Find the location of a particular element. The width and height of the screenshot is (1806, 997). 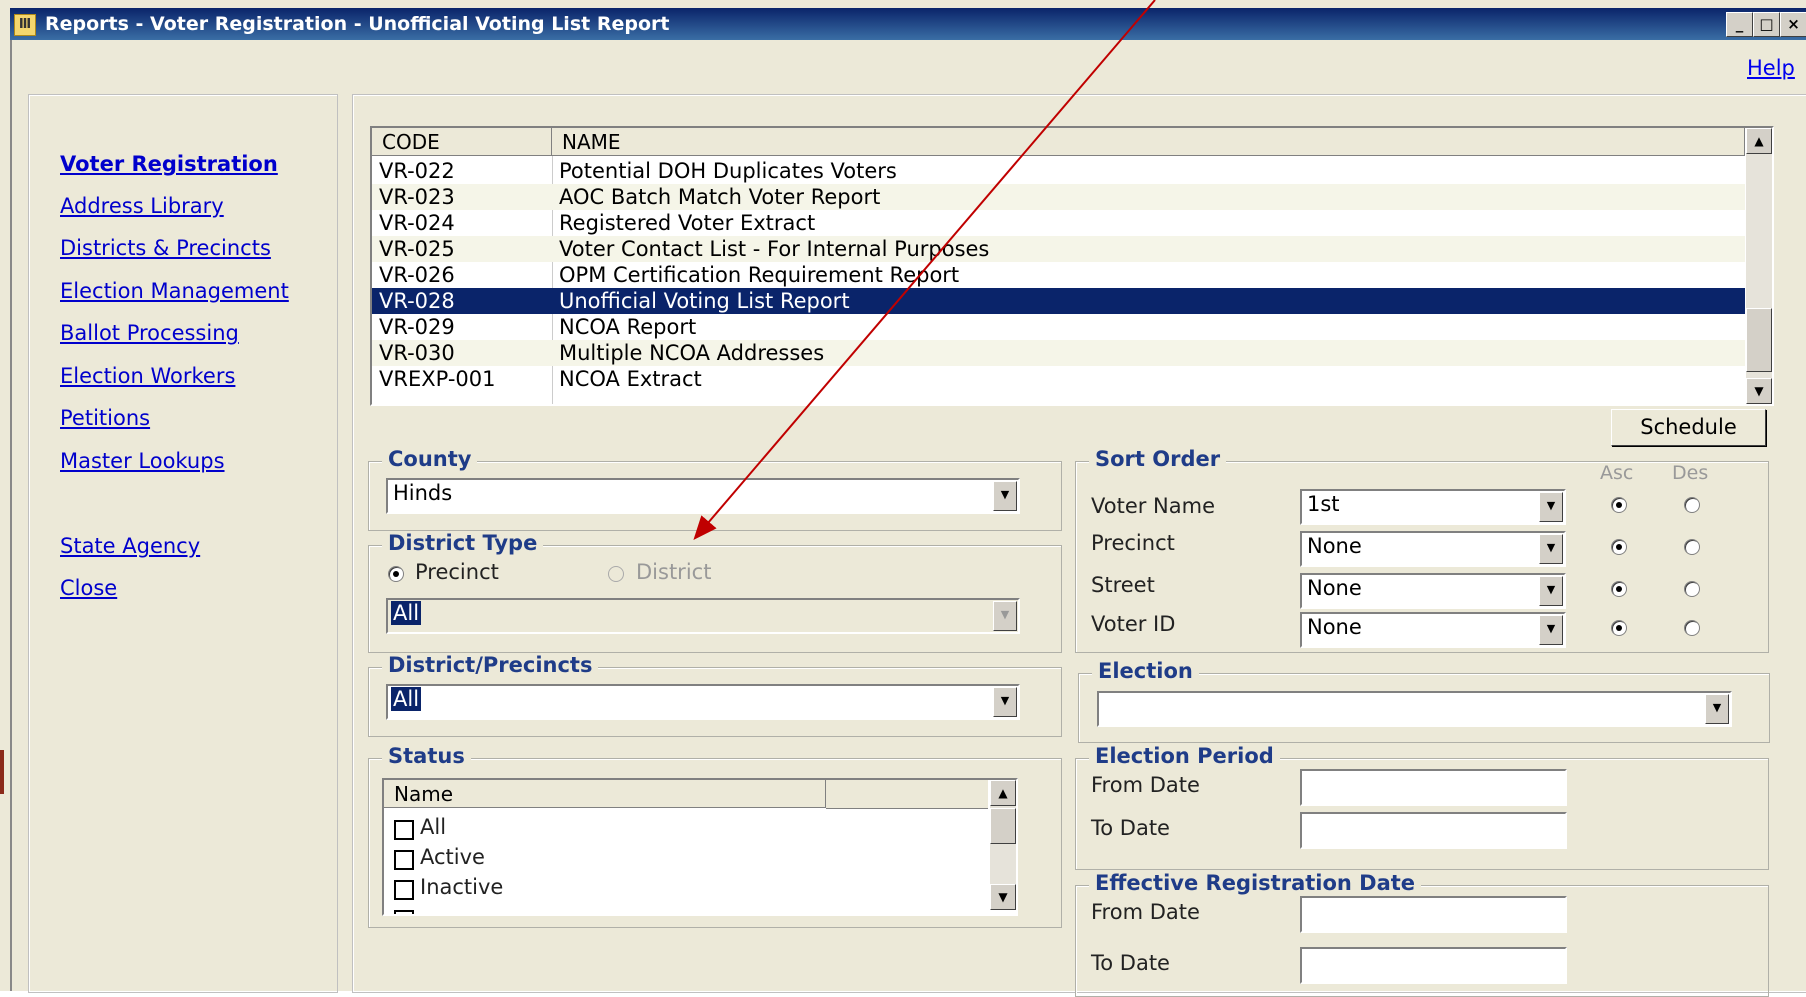

sort-street-value: None is located at coordinates (1334, 588).